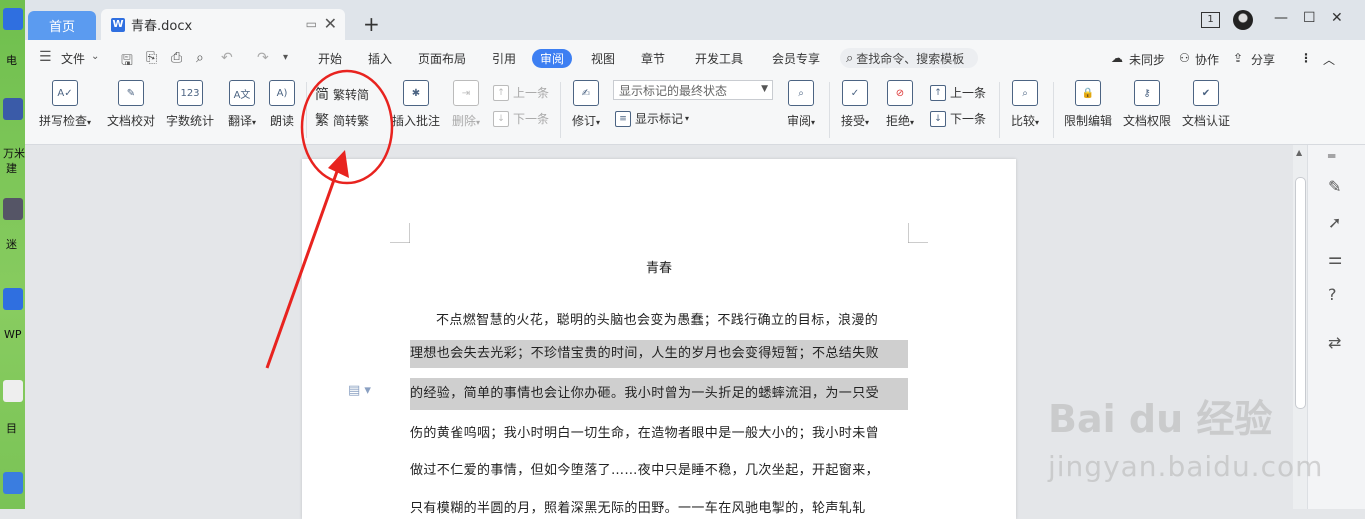 The image size is (1365, 519). Describe the element at coordinates (796, 58) in the screenshot. I see `tab-member: 会员专享` at that location.